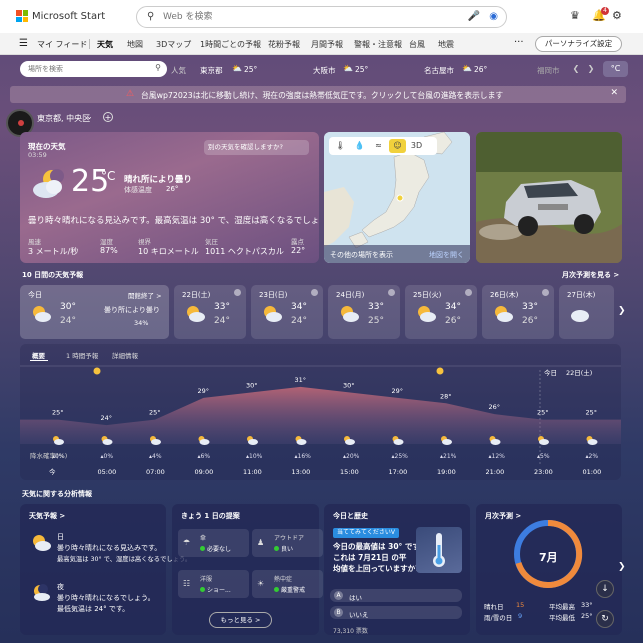  Describe the element at coordinates (416, 146) in the screenshot. I see `map-3d-button: 3D` at that location.